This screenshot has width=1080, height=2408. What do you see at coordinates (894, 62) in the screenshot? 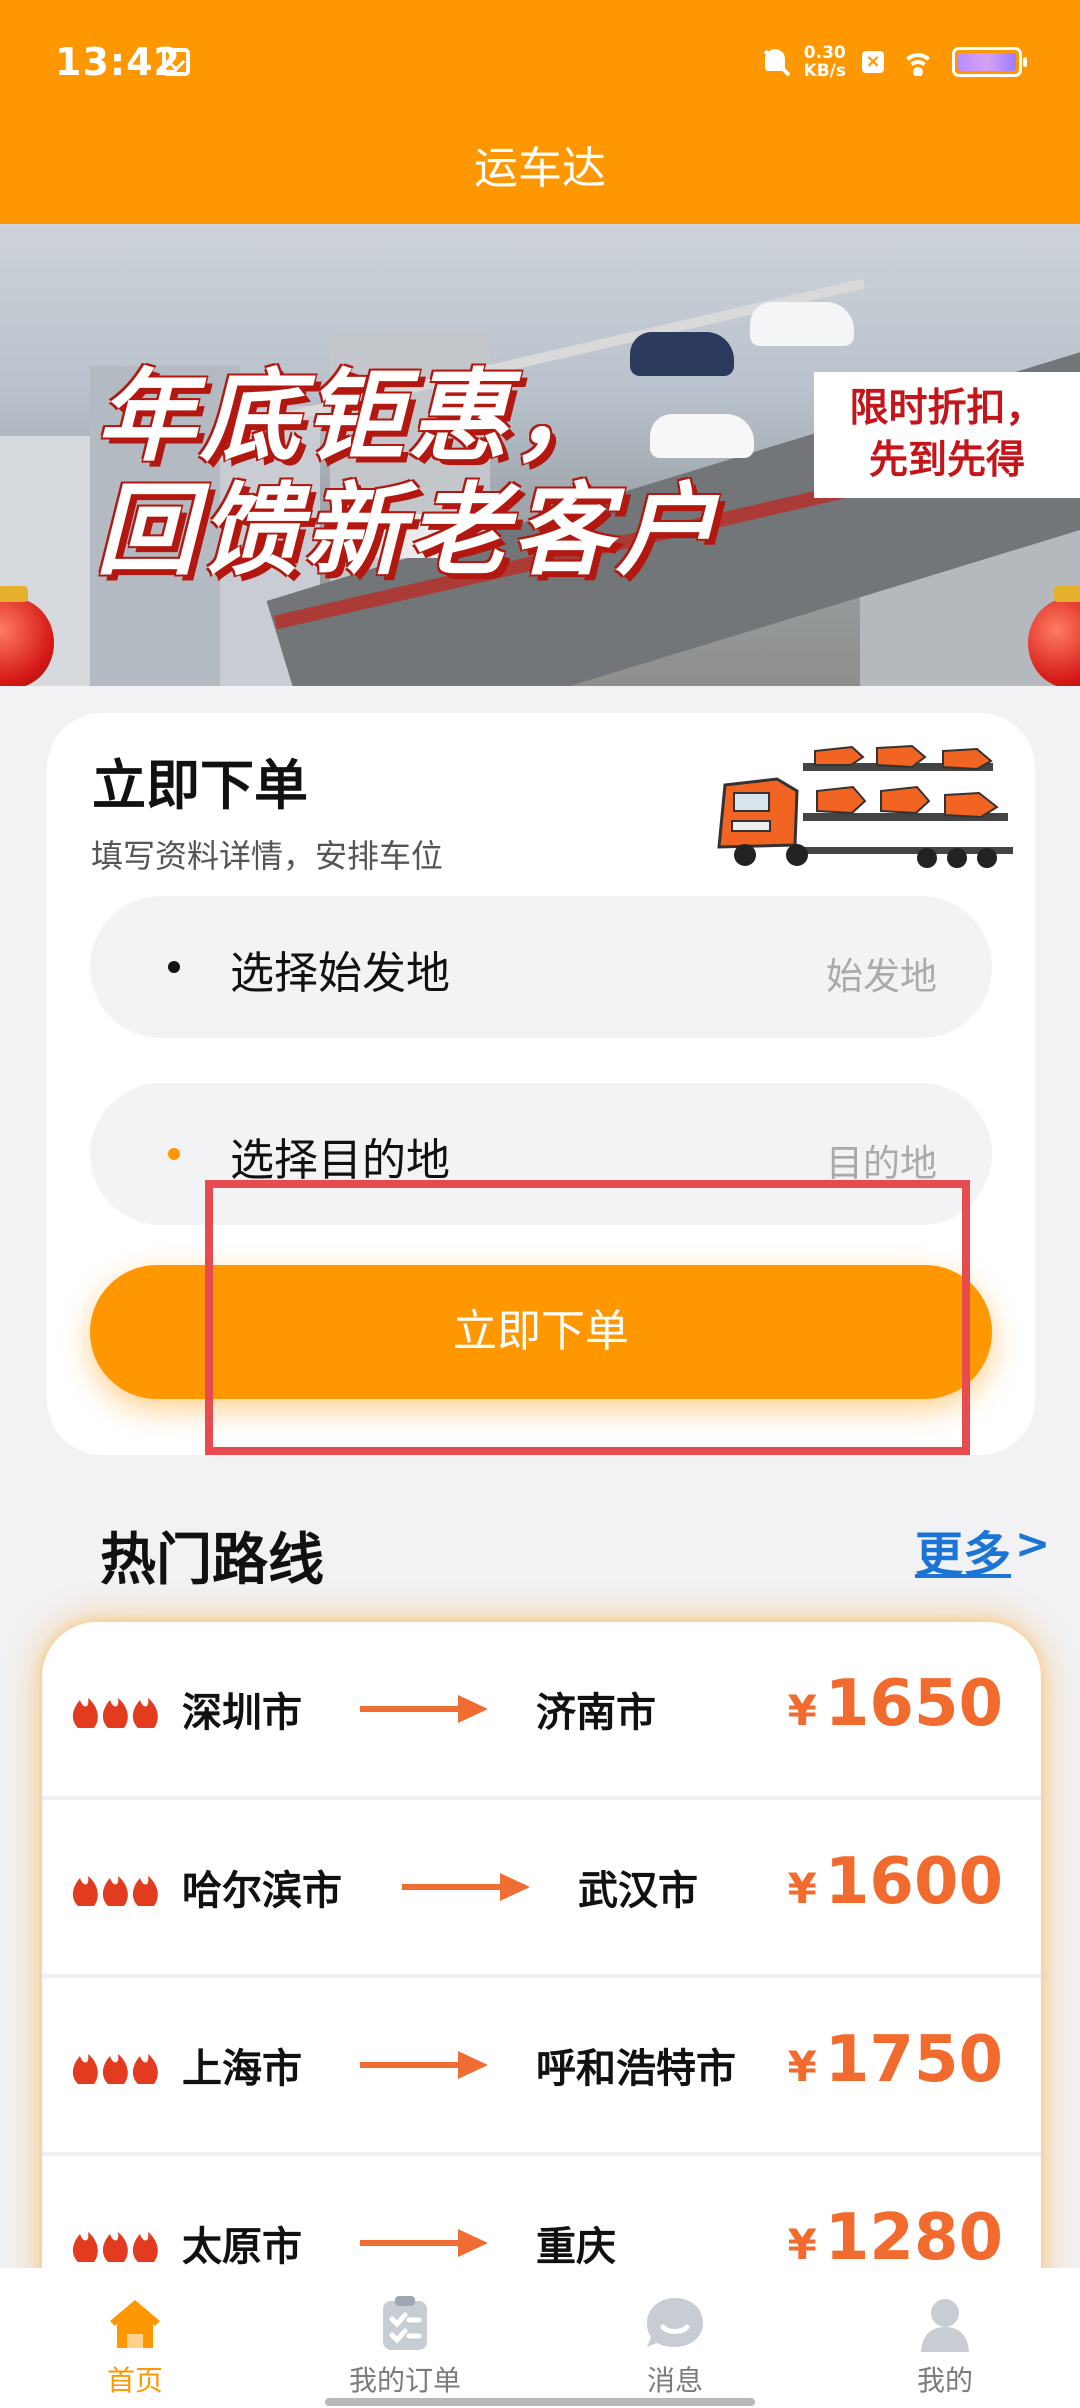
I see `status-icons: 0.30 KB/s ×` at bounding box center [894, 62].